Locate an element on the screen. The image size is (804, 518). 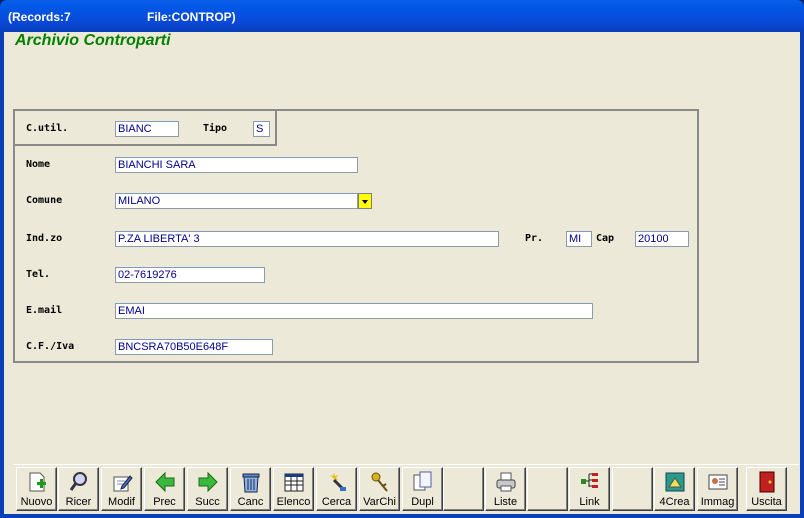
canc-button: Canc is located at coordinates (250, 489).